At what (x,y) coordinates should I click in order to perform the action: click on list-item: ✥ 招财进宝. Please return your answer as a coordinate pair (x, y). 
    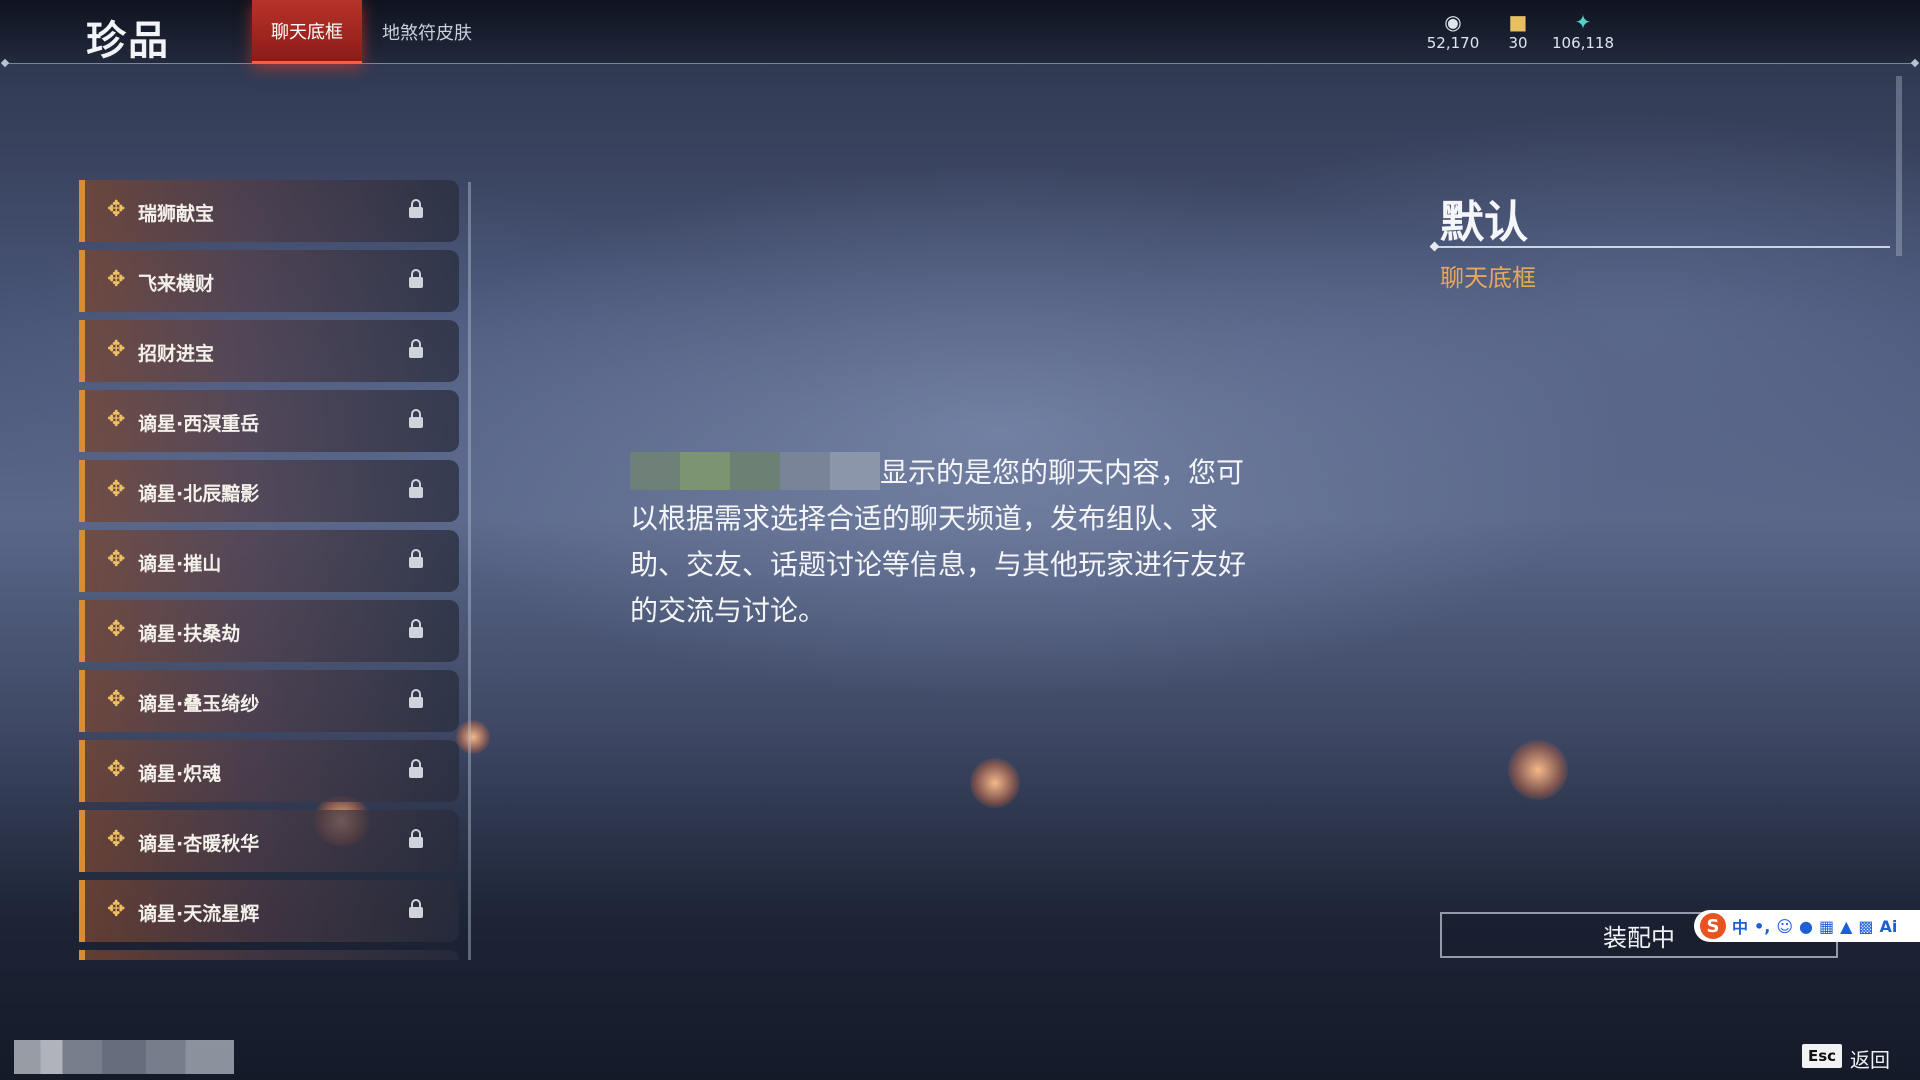
    Looking at the image, I should click on (269, 351).